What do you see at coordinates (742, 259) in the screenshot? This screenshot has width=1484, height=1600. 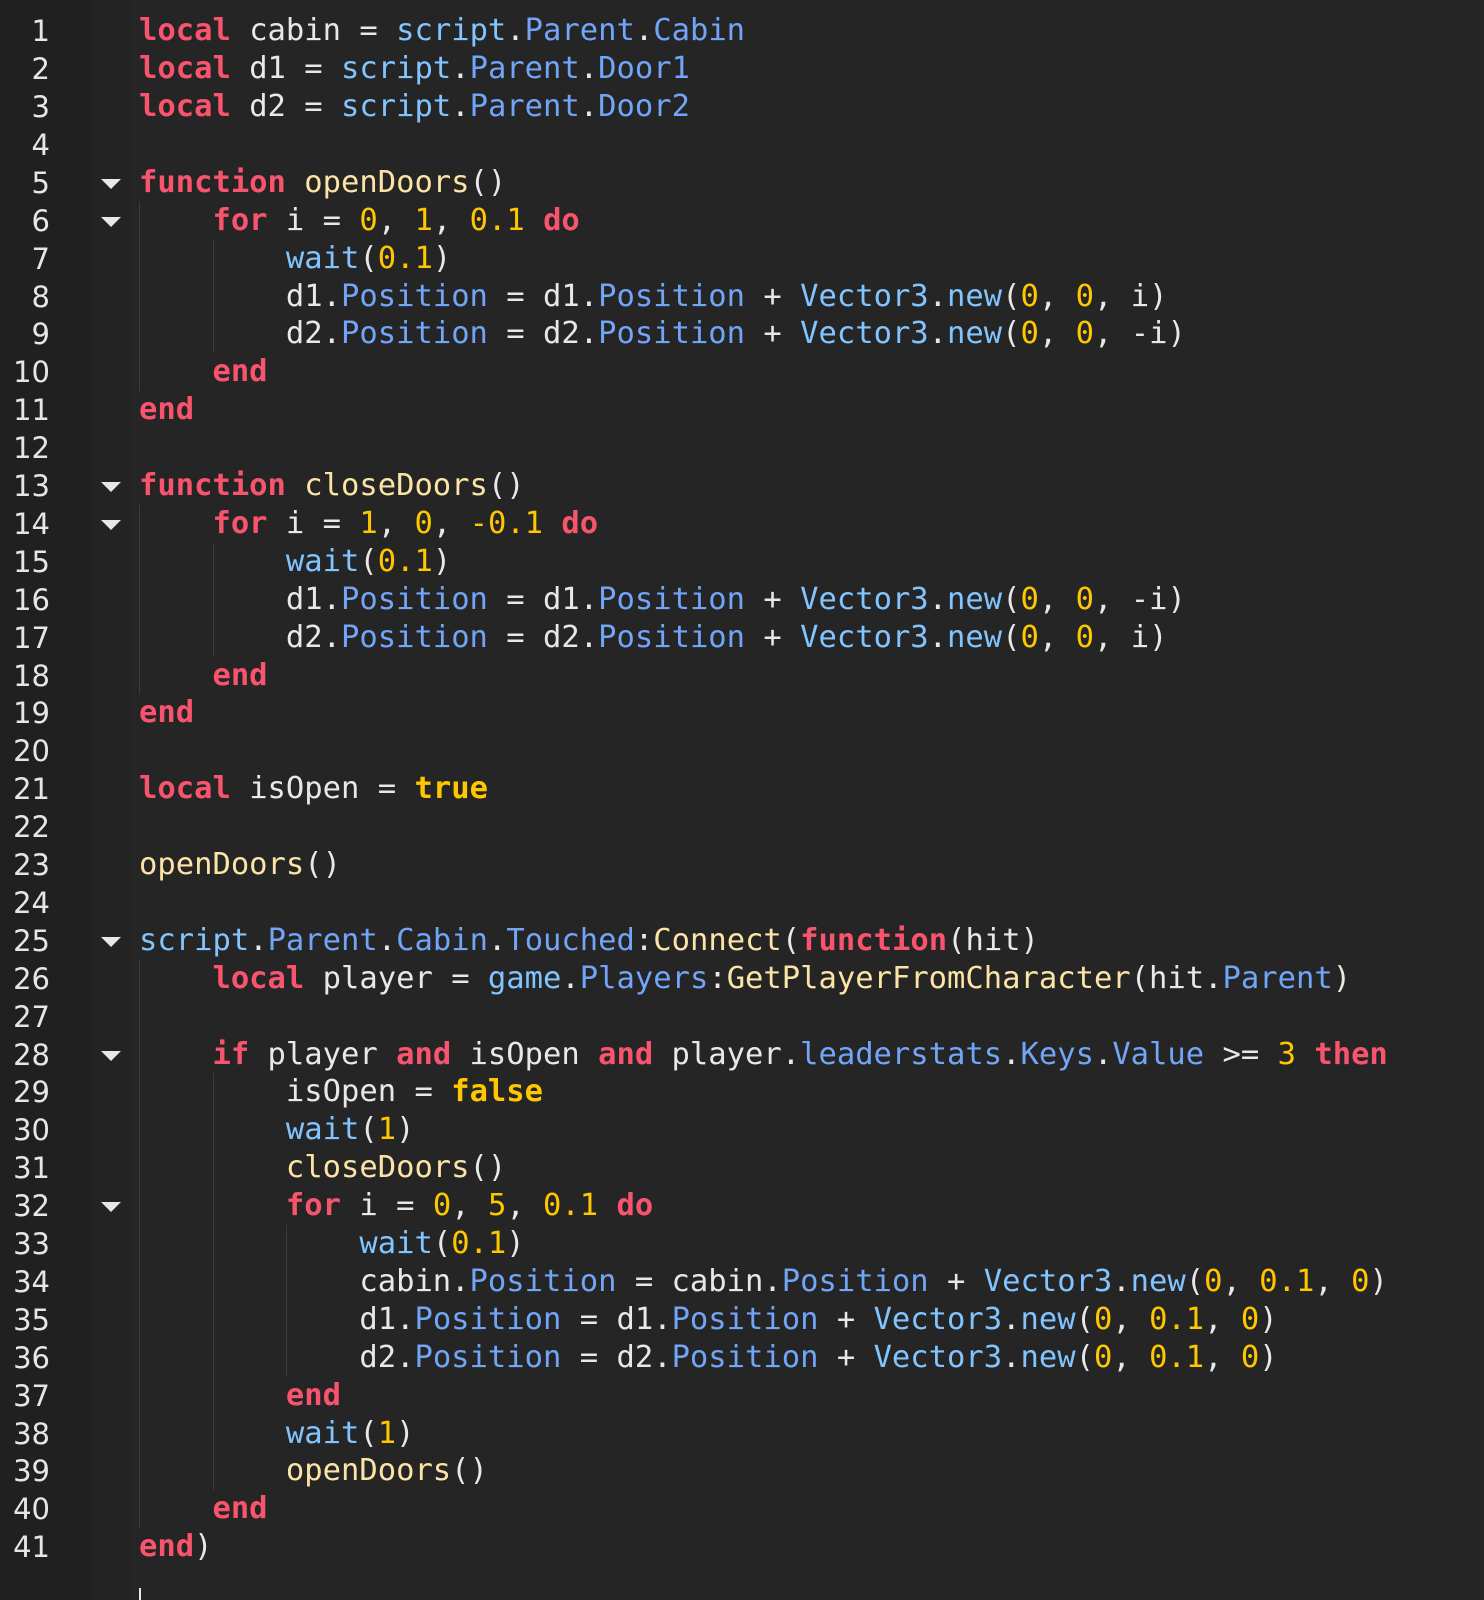 I see `code-line: 7 wait(0.1)` at bounding box center [742, 259].